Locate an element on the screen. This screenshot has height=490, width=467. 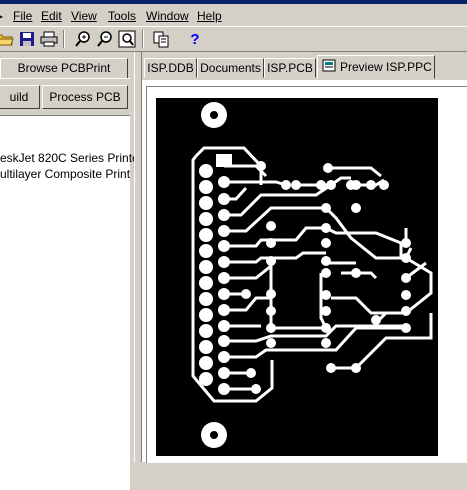
menu-help: Help is located at coordinates (209, 16).